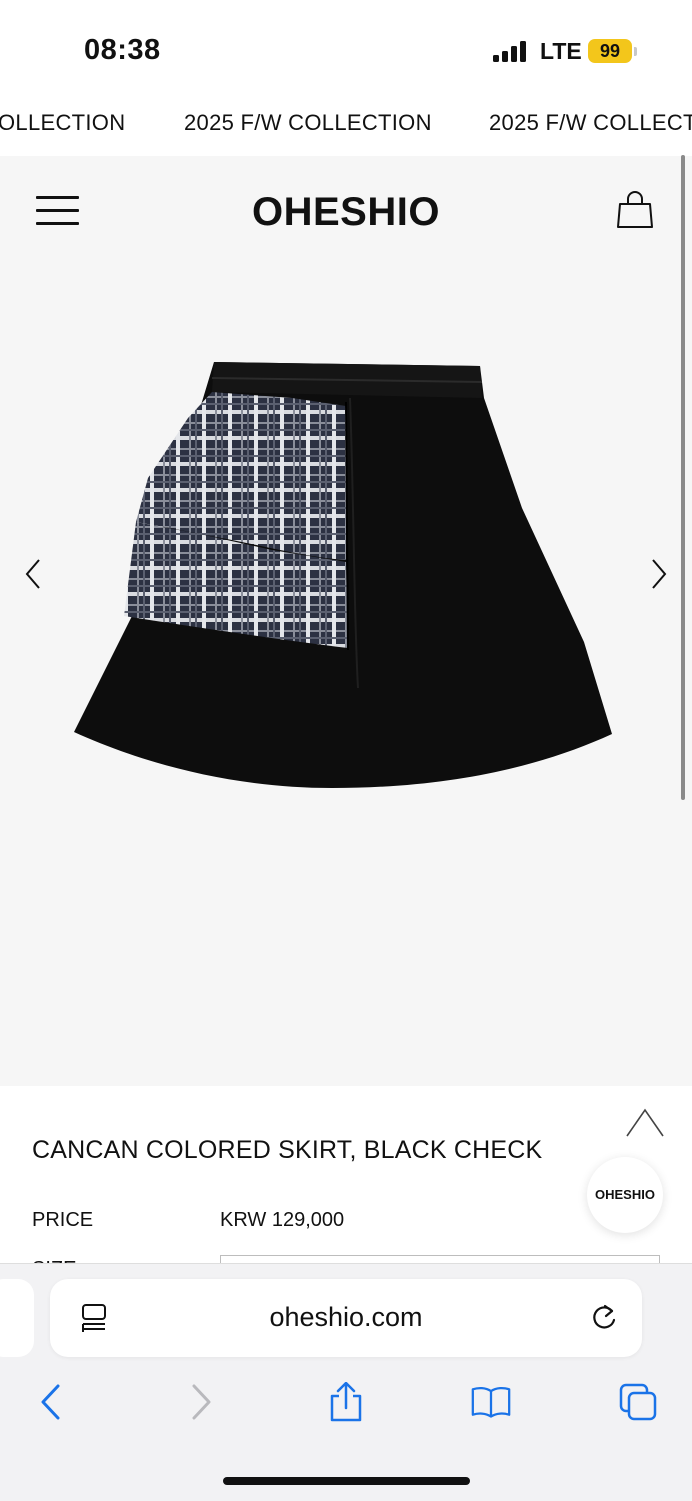 Image resolution: width=692 pixels, height=1501 pixels. I want to click on home-indicator, so click(346, 1481).